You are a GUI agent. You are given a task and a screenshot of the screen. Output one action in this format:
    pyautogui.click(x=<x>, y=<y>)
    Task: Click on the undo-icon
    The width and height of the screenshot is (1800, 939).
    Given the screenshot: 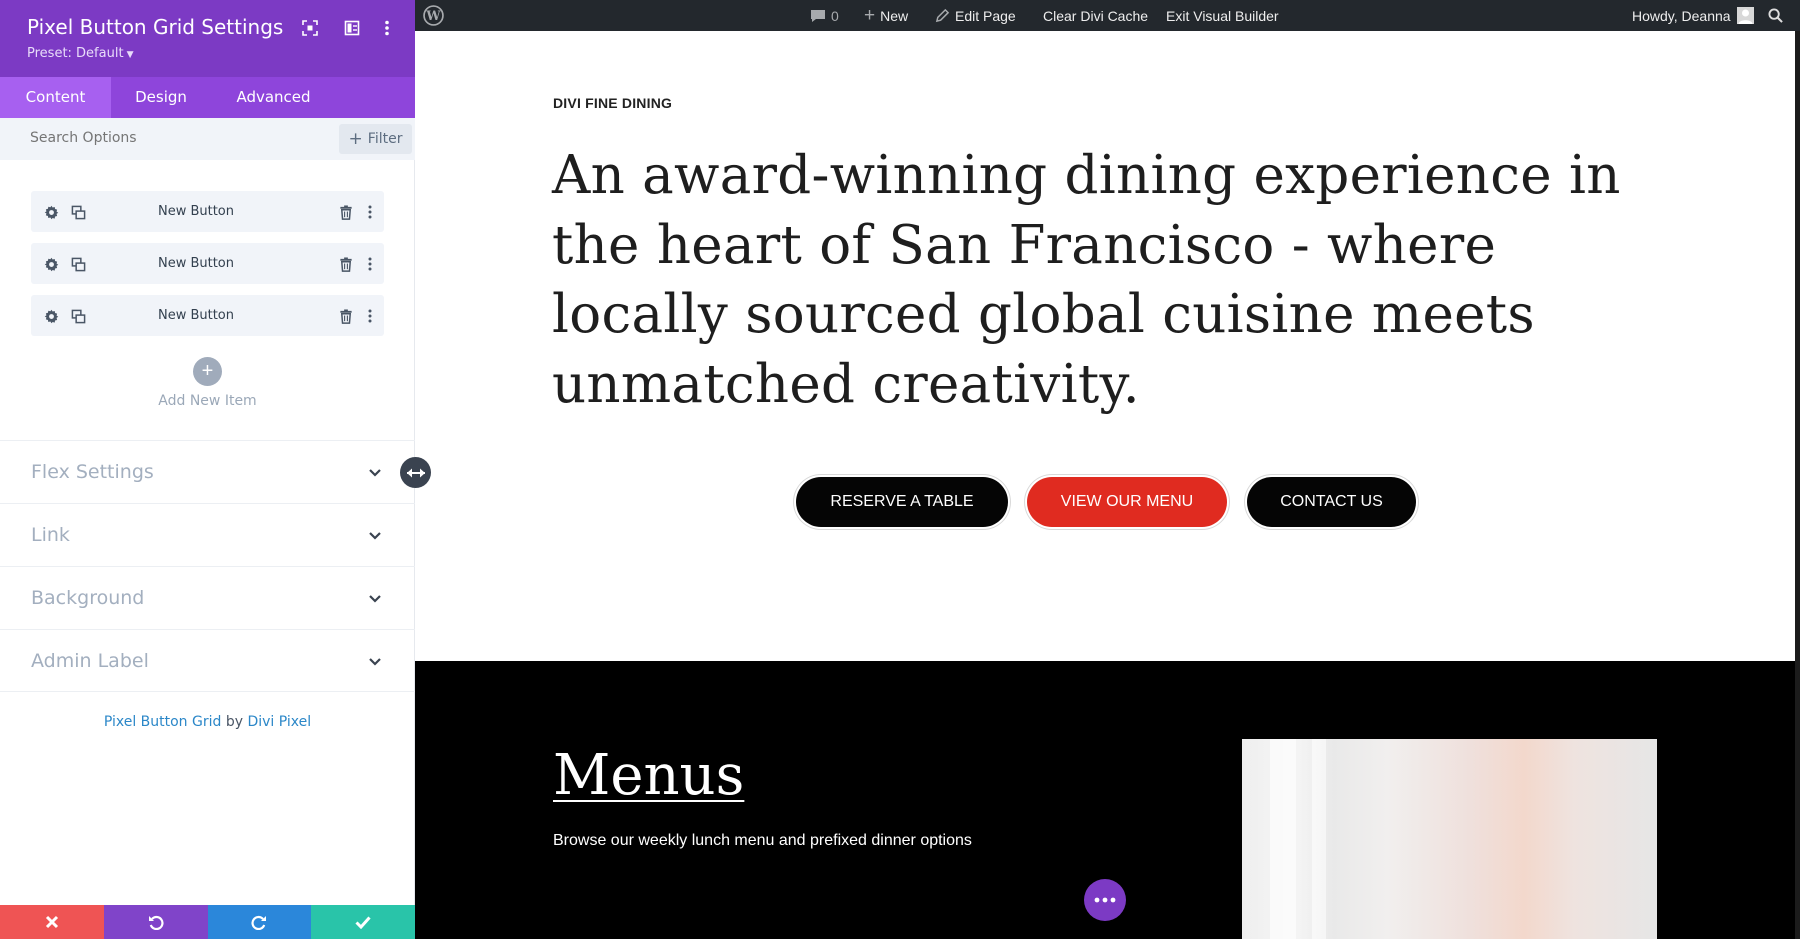 What is the action you would take?
    pyautogui.click(x=156, y=922)
    